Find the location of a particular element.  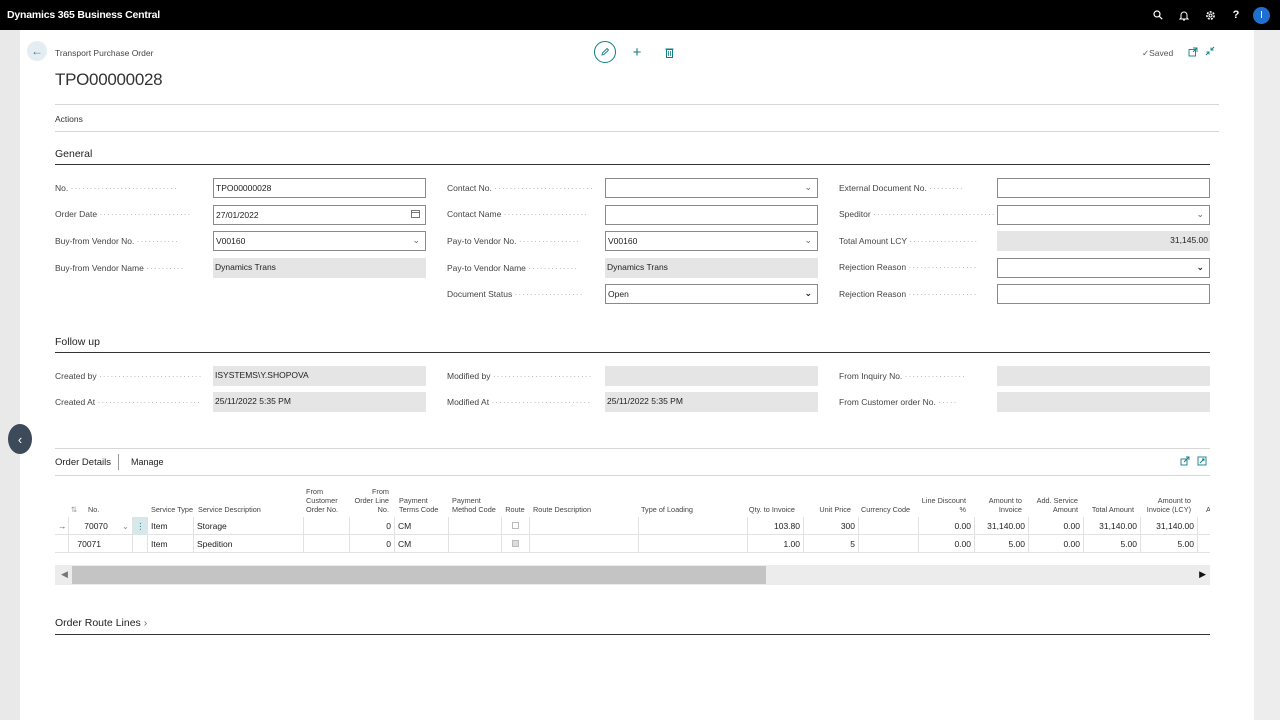

cell-unit-price: 300 is located at coordinates (831, 526).